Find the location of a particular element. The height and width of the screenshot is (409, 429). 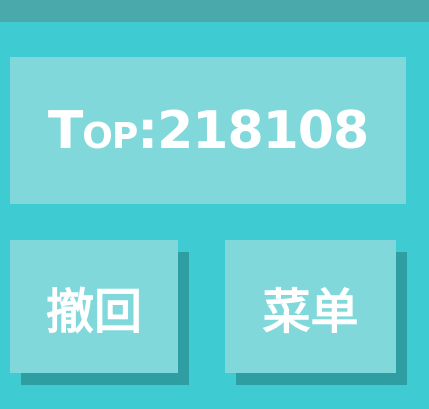

top-bar is located at coordinates (214, 11).